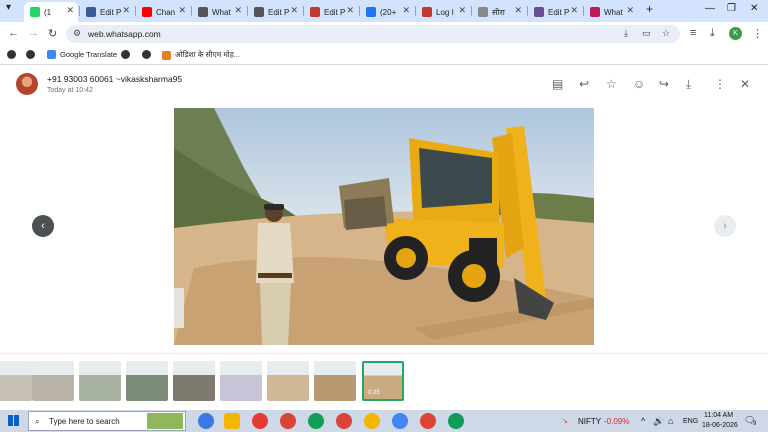 The image size is (768, 432). I want to click on volume-icon: 🔊, so click(658, 421).